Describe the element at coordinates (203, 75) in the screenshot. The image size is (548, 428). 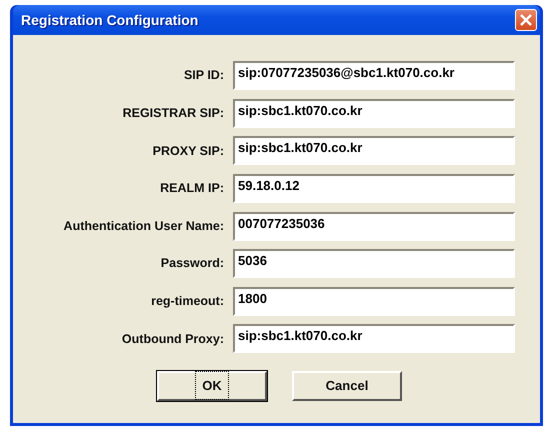
I see `field-label: SIP ID:` at that location.